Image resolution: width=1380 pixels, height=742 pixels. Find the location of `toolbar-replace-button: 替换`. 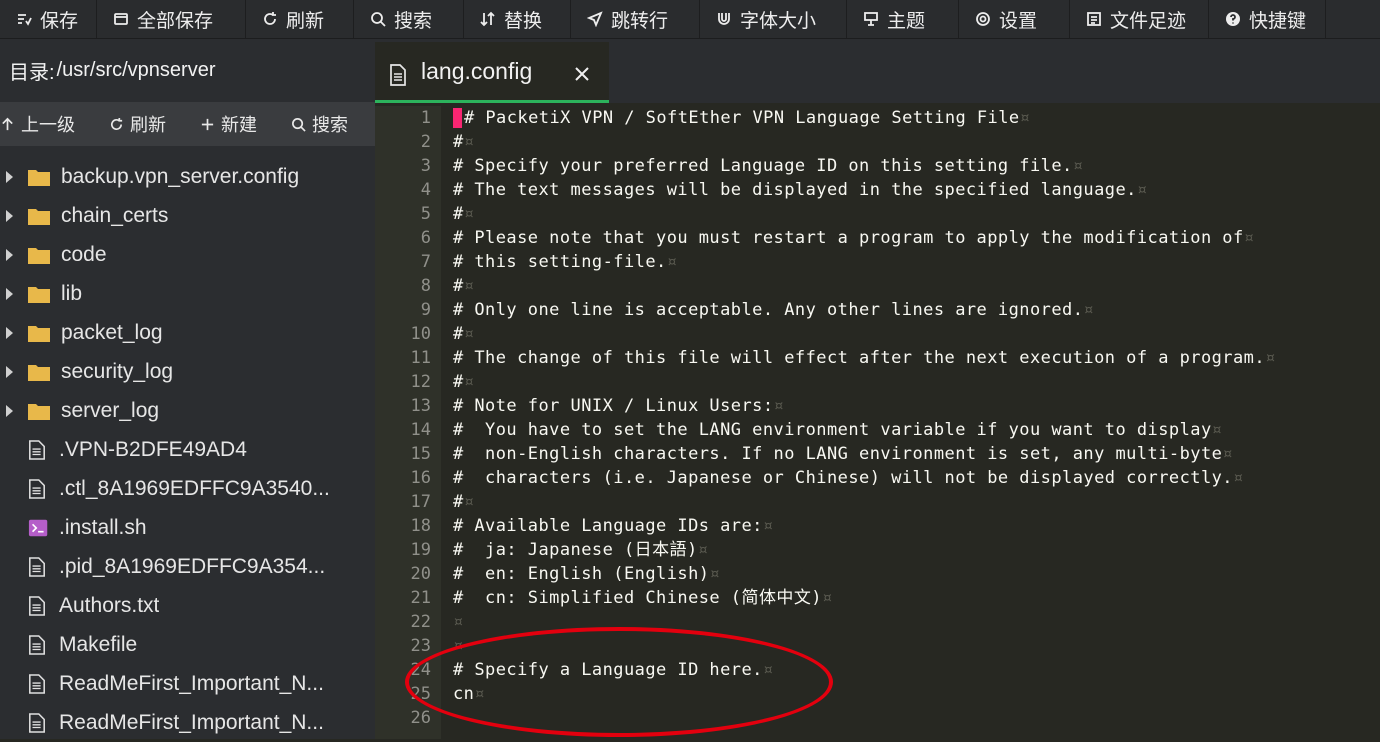

toolbar-replace-button: 替换 is located at coordinates (517, 19).